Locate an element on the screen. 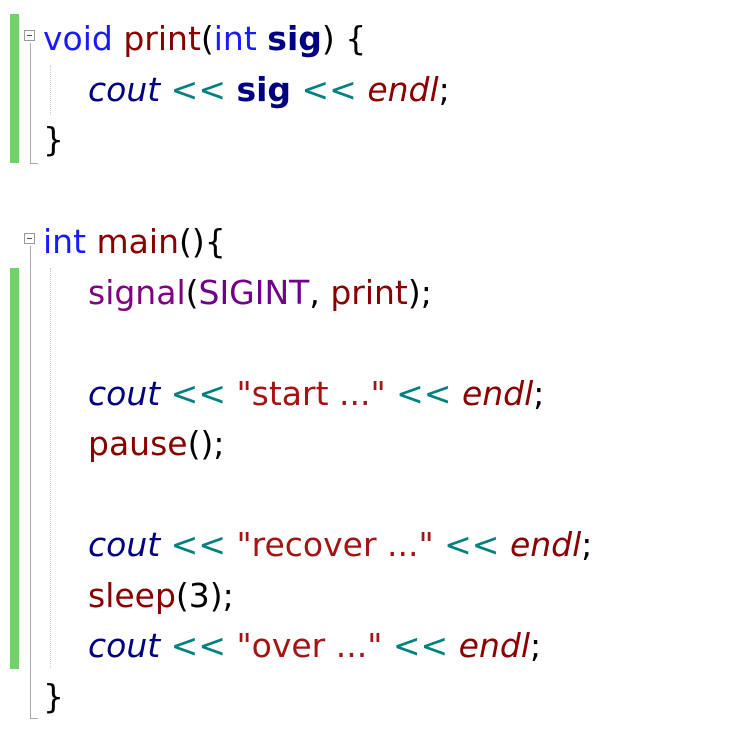 The width and height of the screenshot is (745, 741). code-token: (){ is located at coordinates (202, 241).